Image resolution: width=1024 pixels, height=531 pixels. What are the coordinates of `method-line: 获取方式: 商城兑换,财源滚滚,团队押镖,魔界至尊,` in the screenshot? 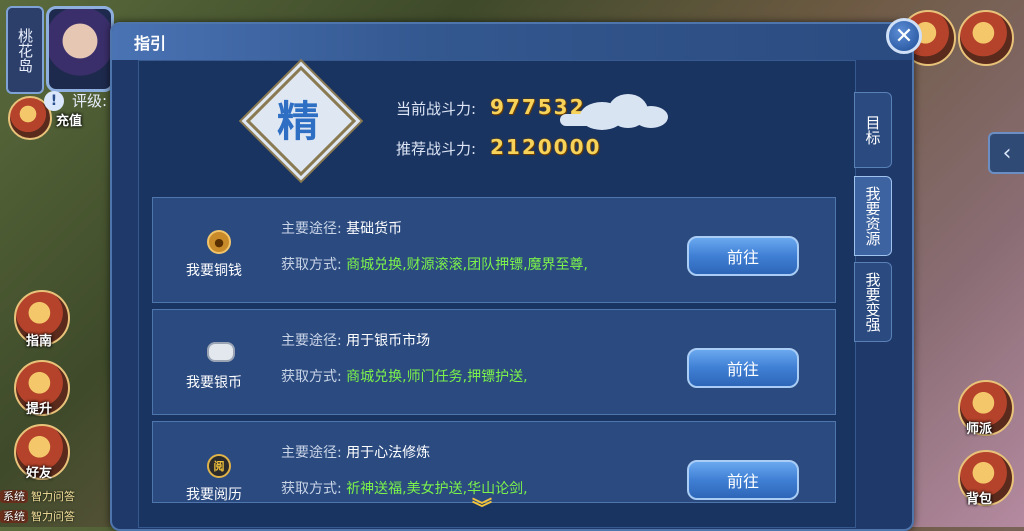 It's located at (434, 264).